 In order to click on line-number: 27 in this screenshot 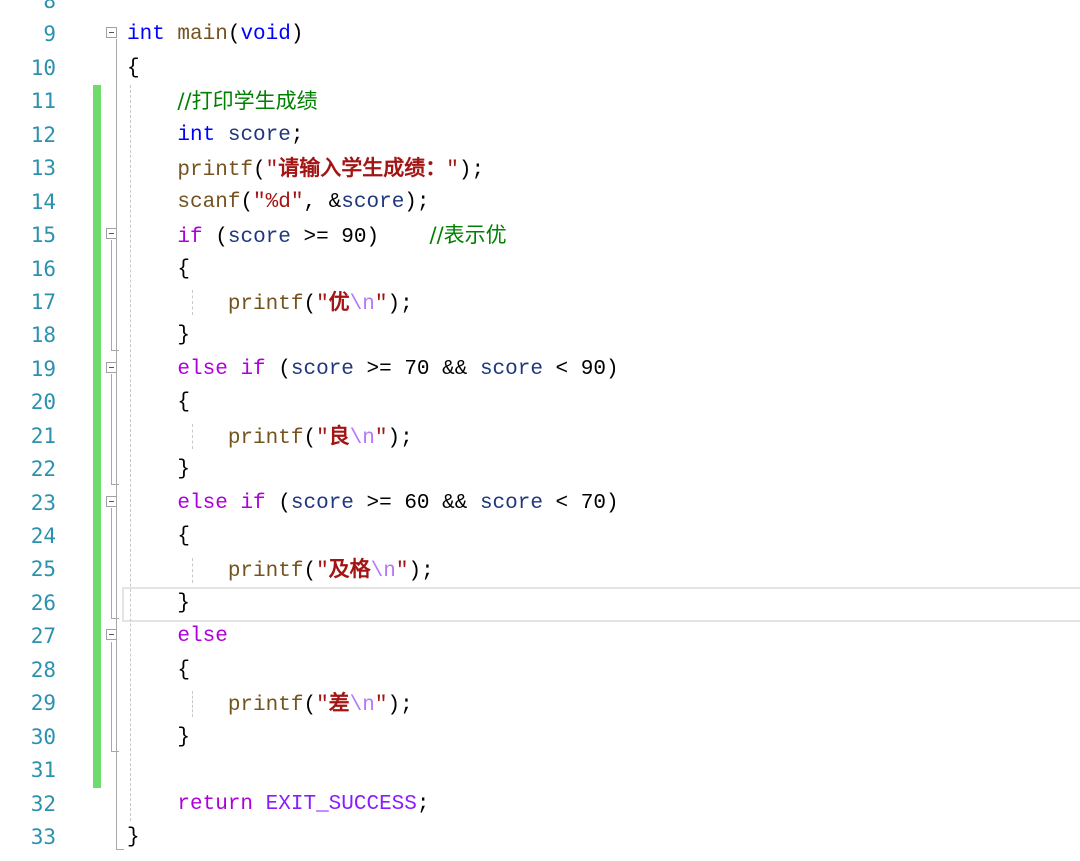, I will do `click(43, 636)`.